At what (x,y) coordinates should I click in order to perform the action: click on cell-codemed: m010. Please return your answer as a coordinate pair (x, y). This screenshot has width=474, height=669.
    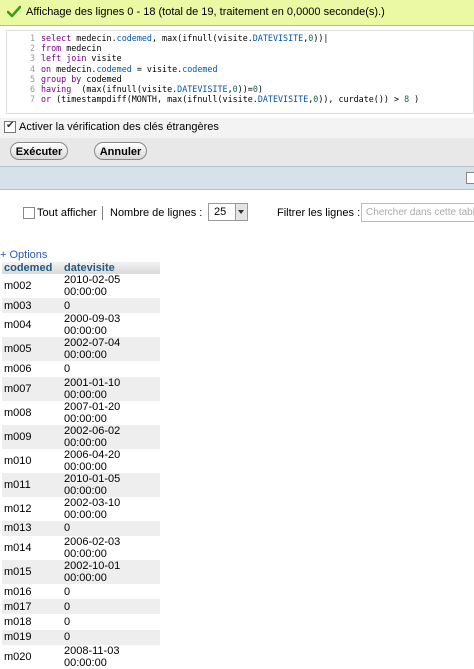
    Looking at the image, I should click on (32, 460).